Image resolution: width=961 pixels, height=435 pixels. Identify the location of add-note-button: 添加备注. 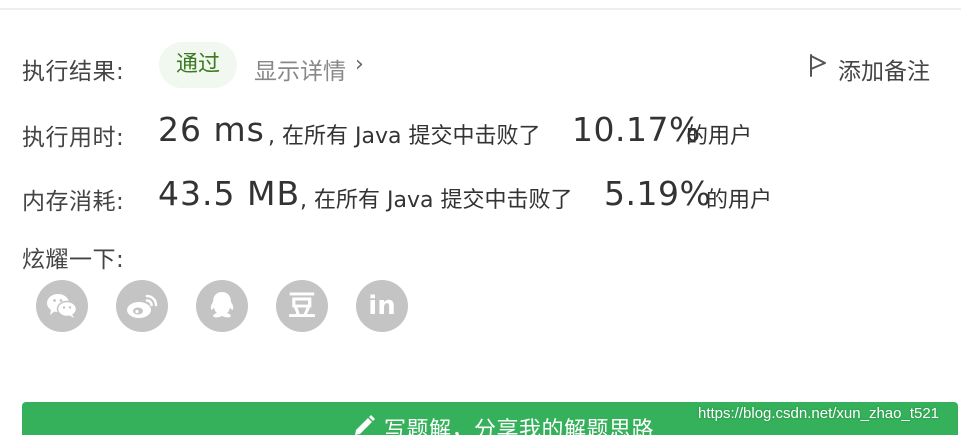
(884, 69).